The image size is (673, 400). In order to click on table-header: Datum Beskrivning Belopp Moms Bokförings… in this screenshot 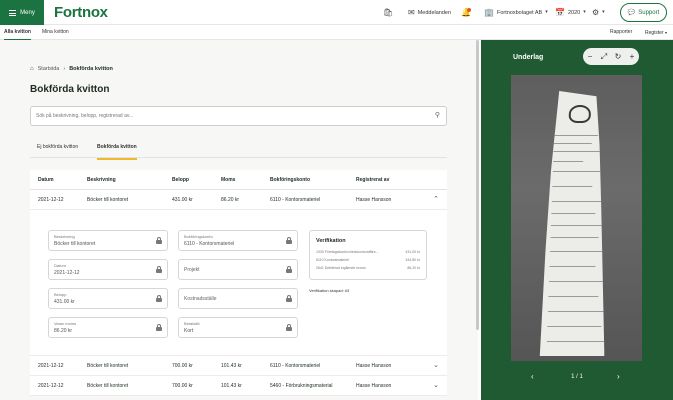, I will do `click(238, 180)`.